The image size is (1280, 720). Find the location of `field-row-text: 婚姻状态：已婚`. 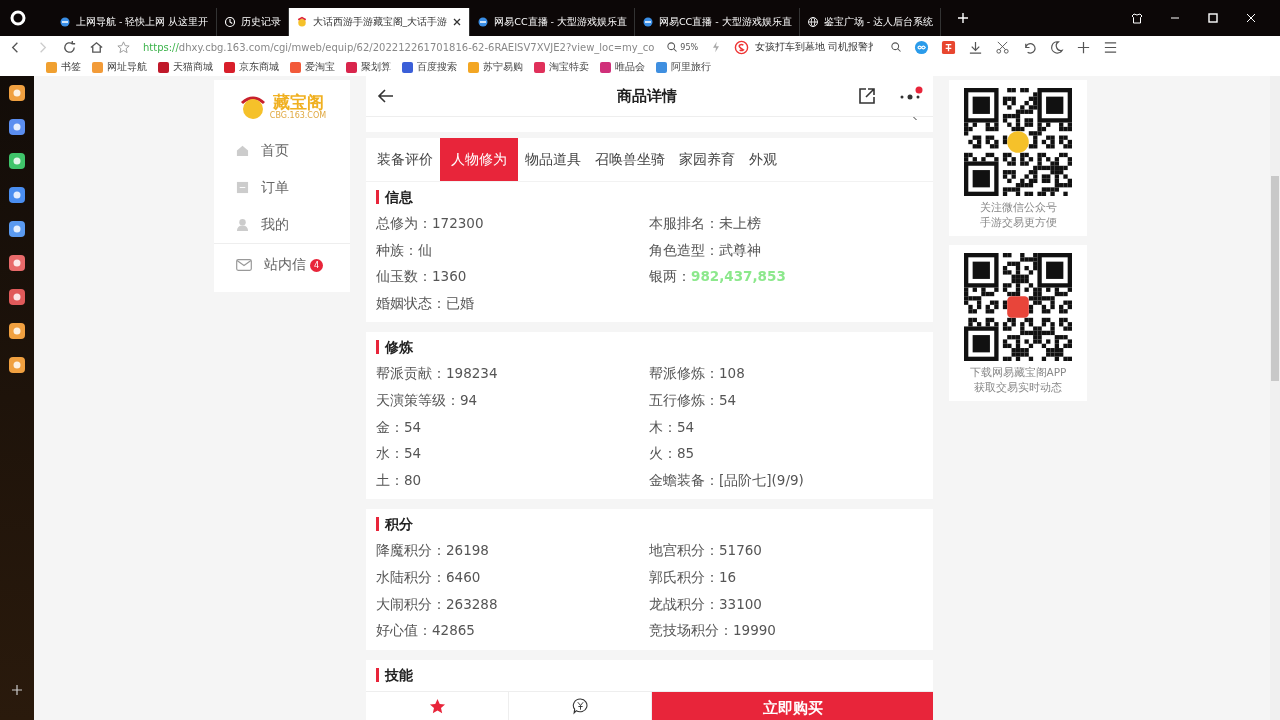

field-row-text: 婚姻状态：已婚 is located at coordinates (425, 303).